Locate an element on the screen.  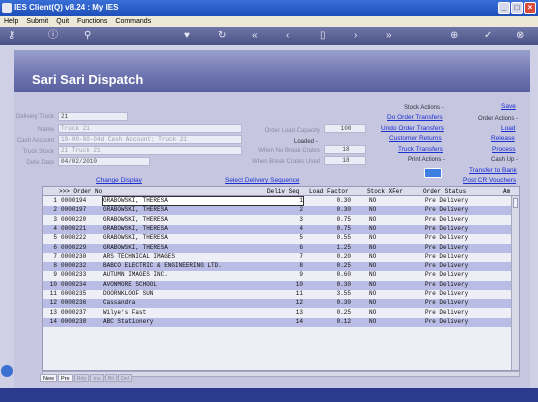
save-link: Save is located at coordinates (508, 106).